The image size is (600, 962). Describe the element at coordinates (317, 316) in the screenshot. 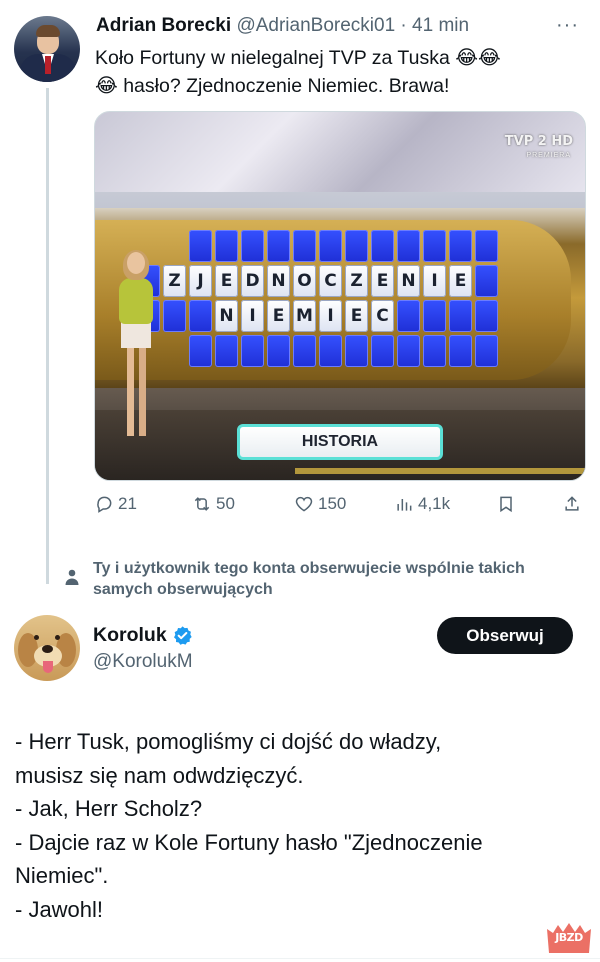

I see `puzzle-row: NIEMIEC` at that location.